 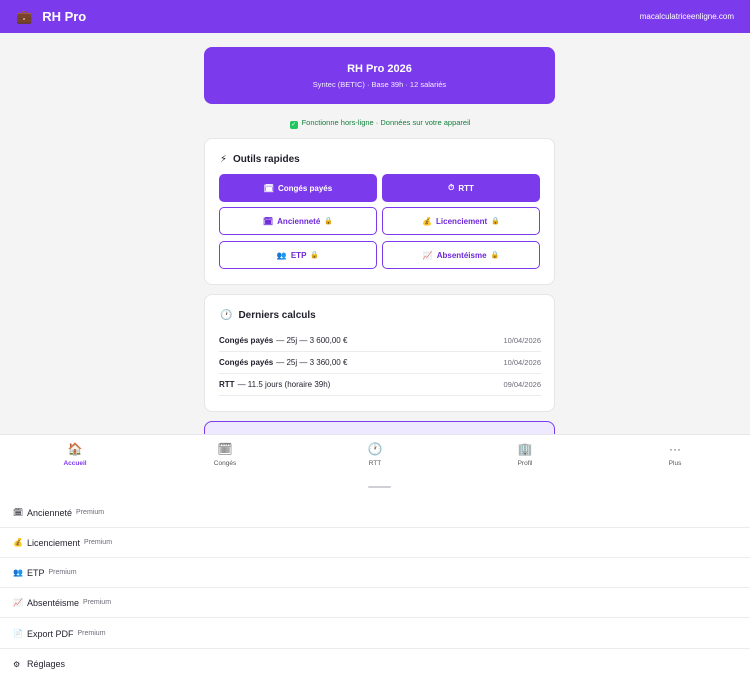 What do you see at coordinates (46, 664) in the screenshot?
I see `menu-item-label: Réglages` at bounding box center [46, 664].